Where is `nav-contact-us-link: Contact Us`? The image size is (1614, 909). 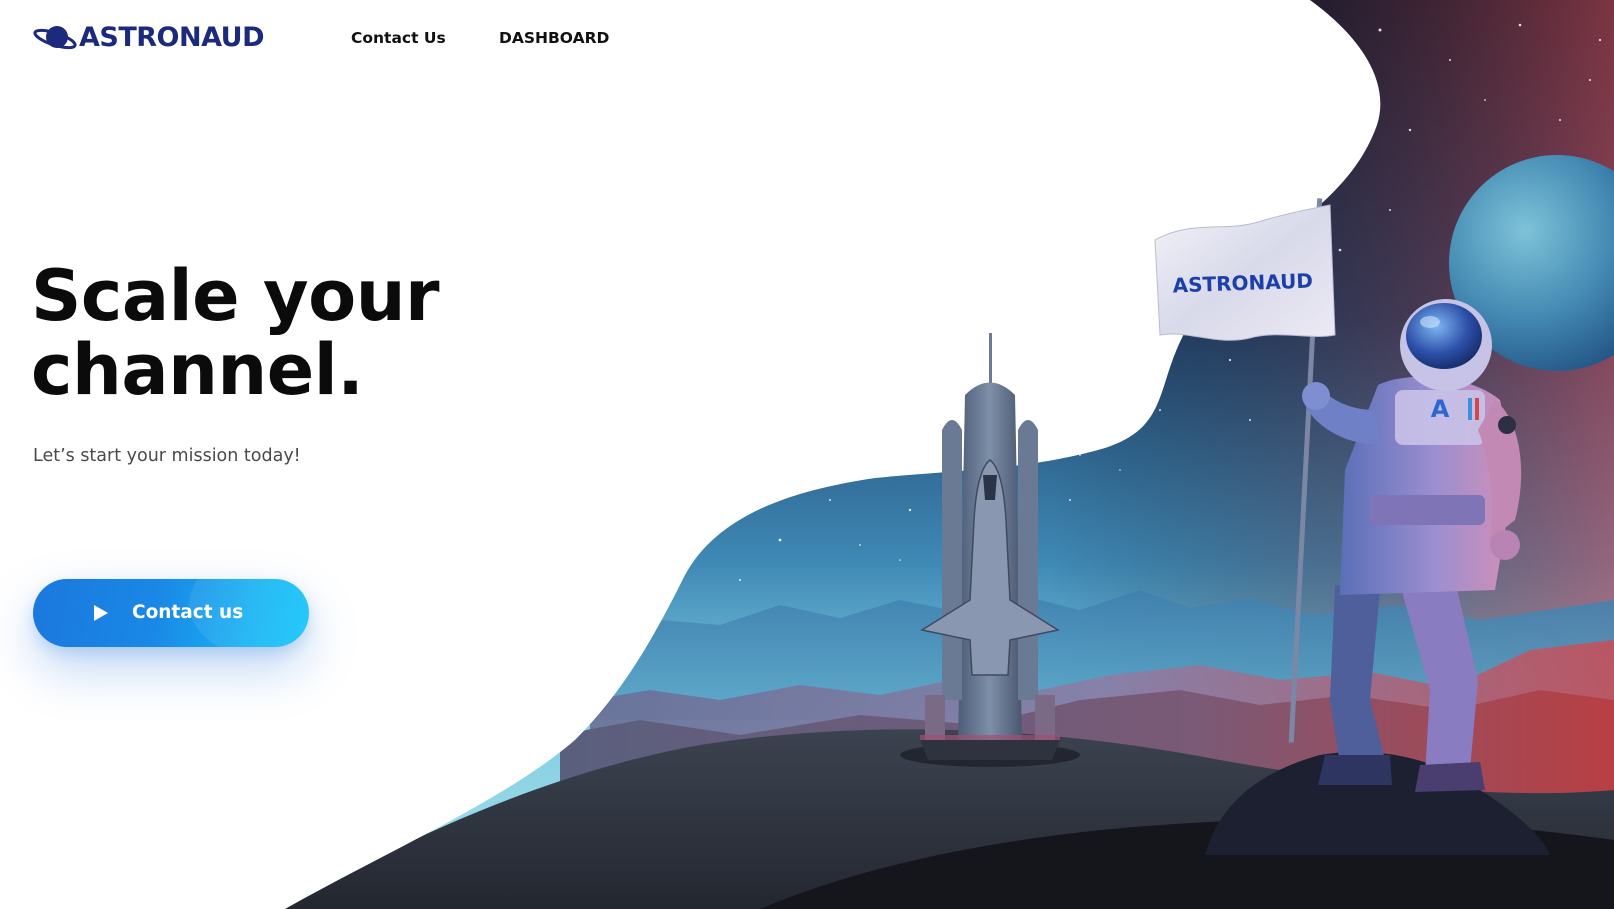
nav-contact-us-link: Contact Us is located at coordinates (398, 38).